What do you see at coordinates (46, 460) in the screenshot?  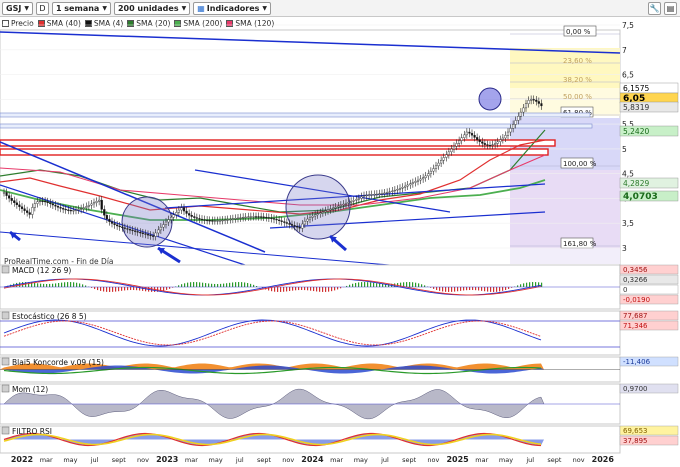 I see `time-tick-label: mar` at bounding box center [46, 460].